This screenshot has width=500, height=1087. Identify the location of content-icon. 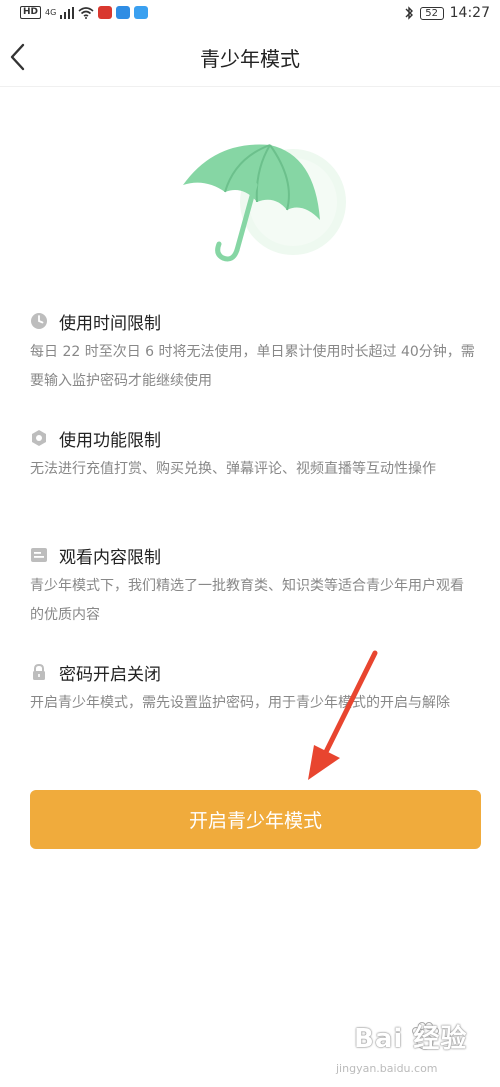
(39, 555).